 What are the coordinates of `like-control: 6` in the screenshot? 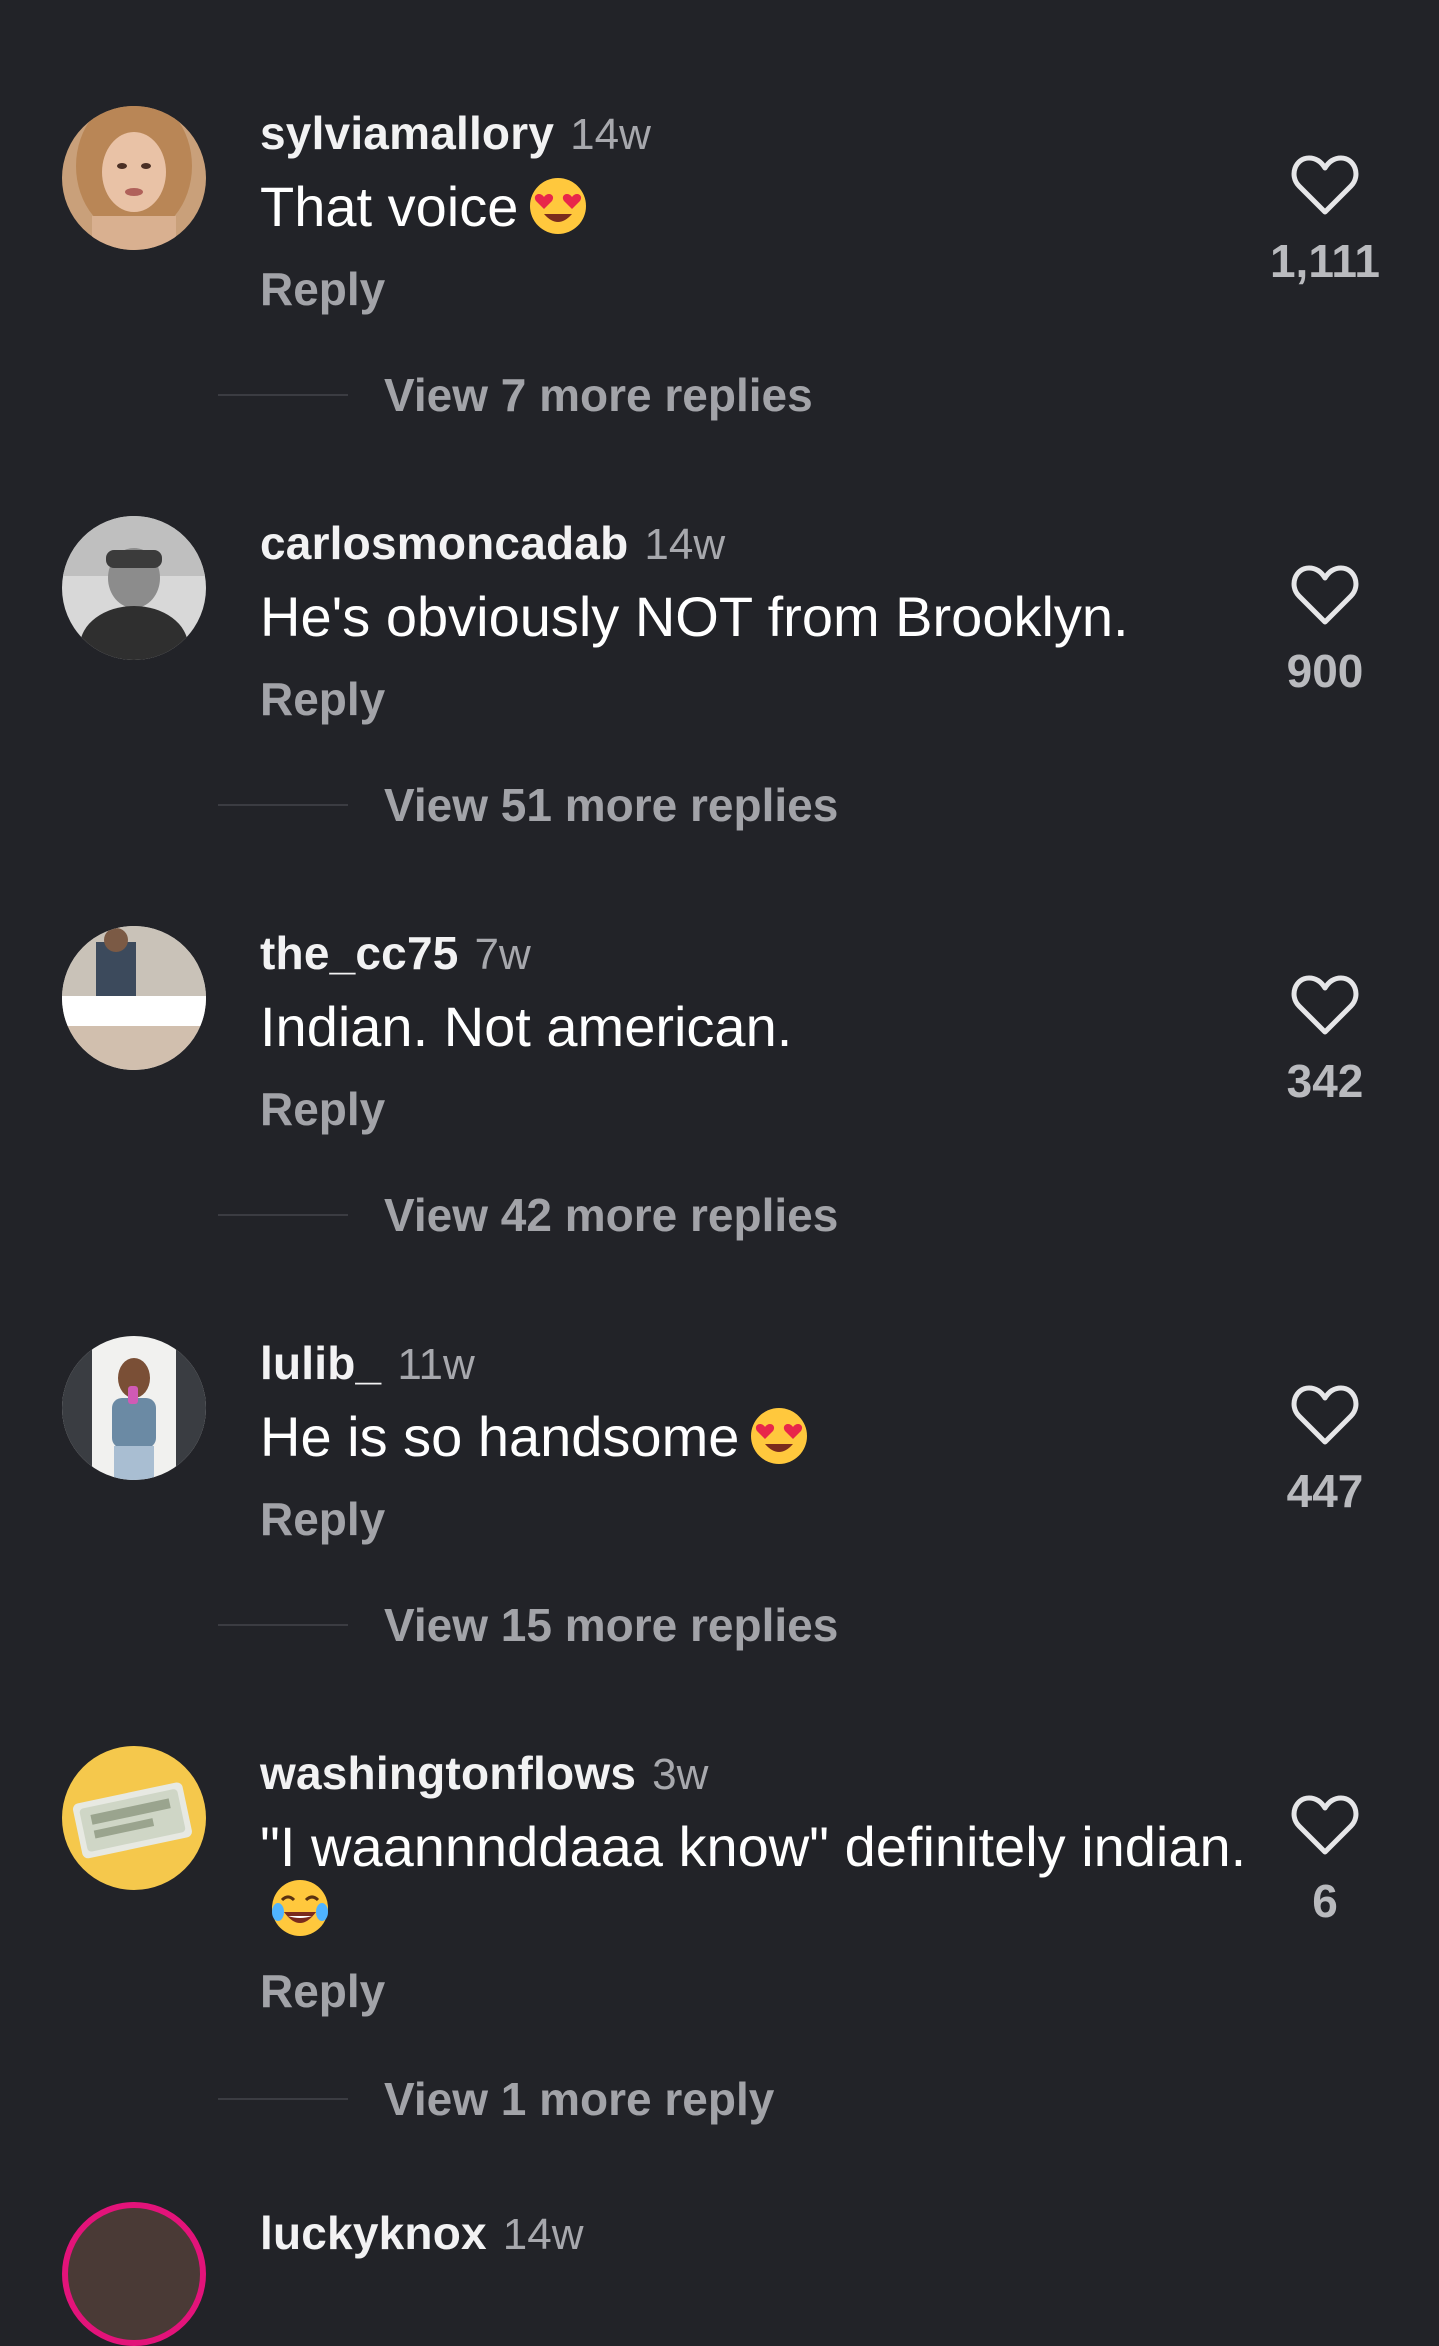 It's located at (1325, 1861).